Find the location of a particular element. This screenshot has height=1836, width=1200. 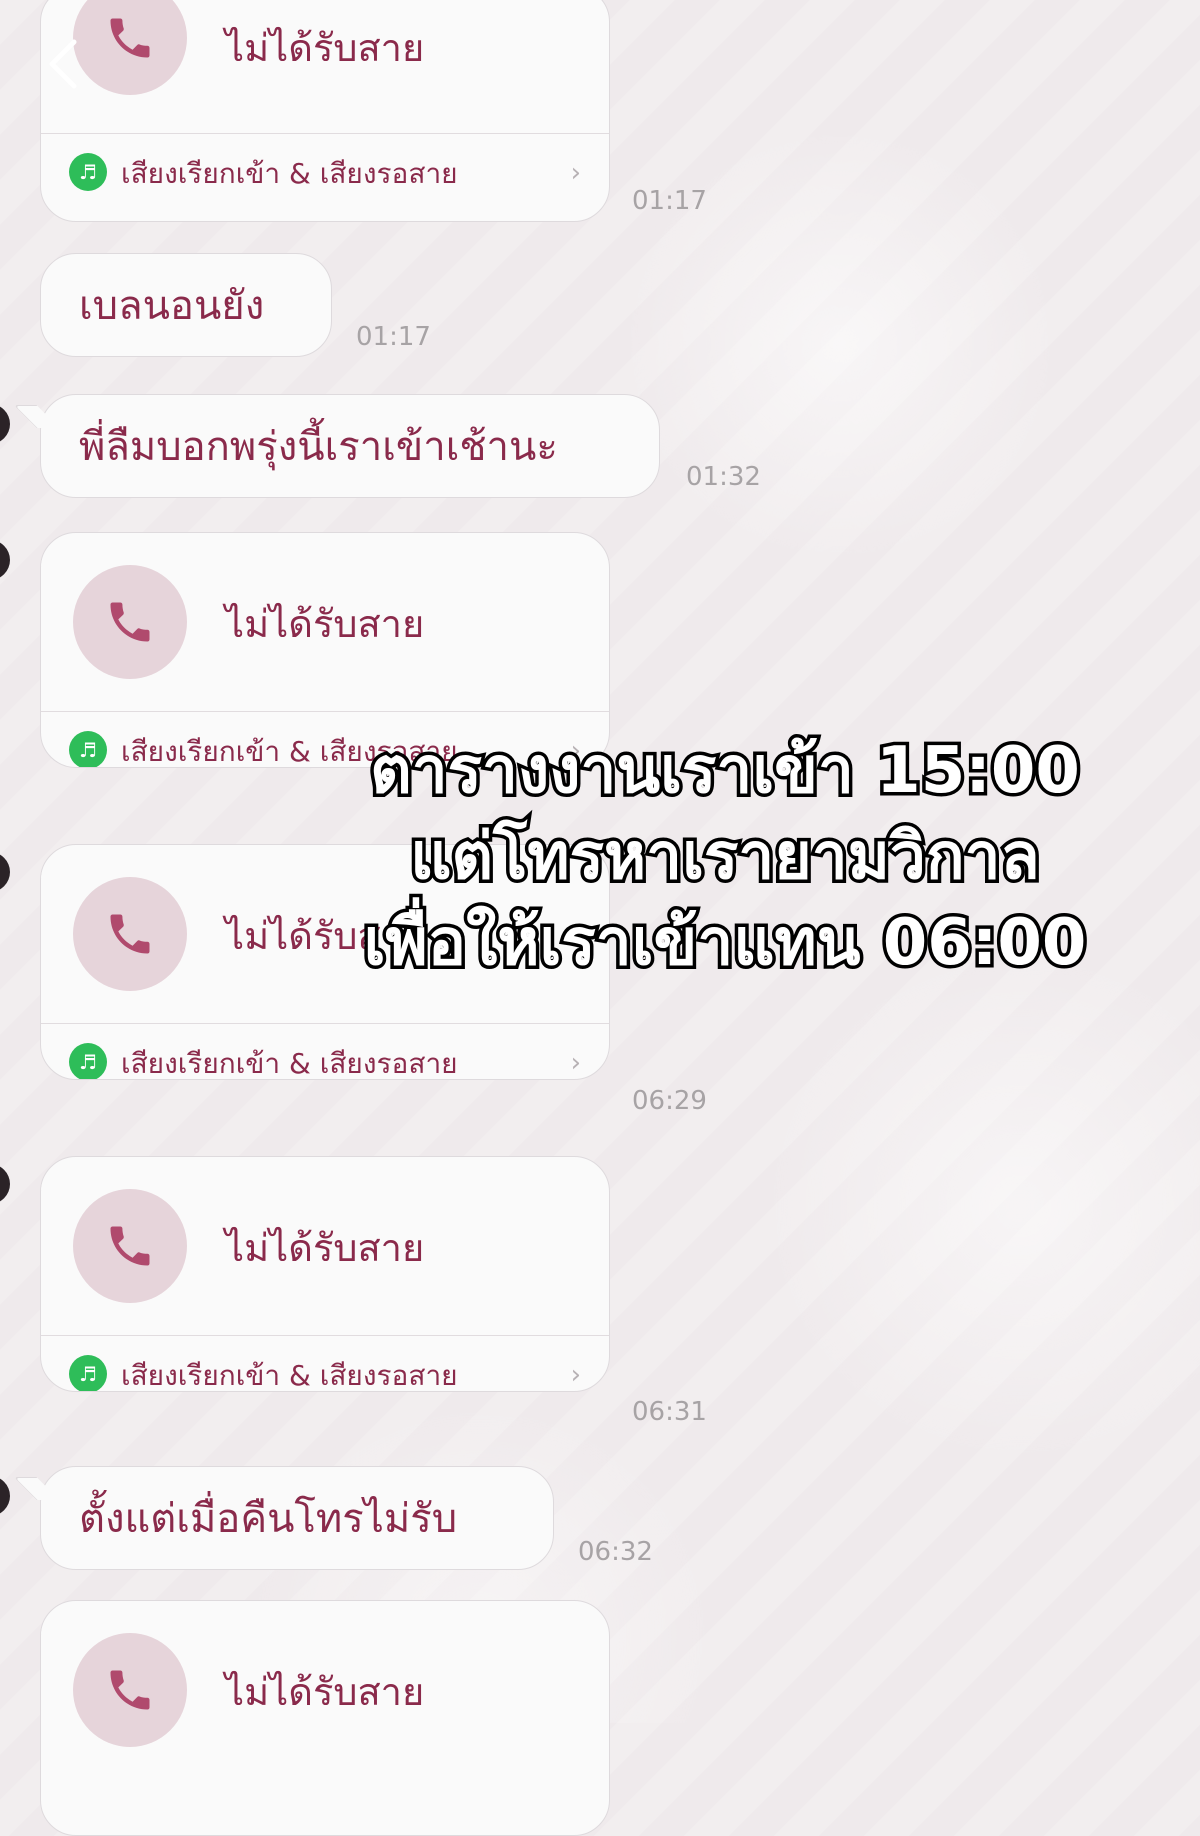

text-message-bubble: เบลนอนยัง is located at coordinates (186, 305).